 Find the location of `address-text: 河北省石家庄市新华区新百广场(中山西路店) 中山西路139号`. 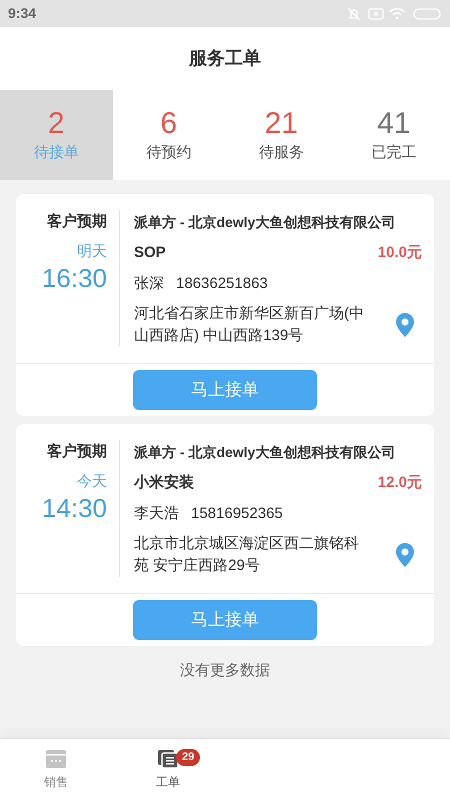

address-text: 河北省石家庄市新华区新百广场(中山西路店) 中山西路139号 is located at coordinates (249, 325).